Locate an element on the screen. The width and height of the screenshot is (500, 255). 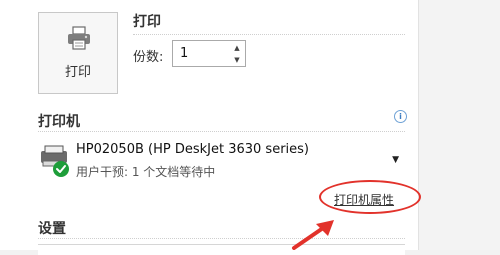
print-button-label: 打印 is located at coordinates (77, 72).